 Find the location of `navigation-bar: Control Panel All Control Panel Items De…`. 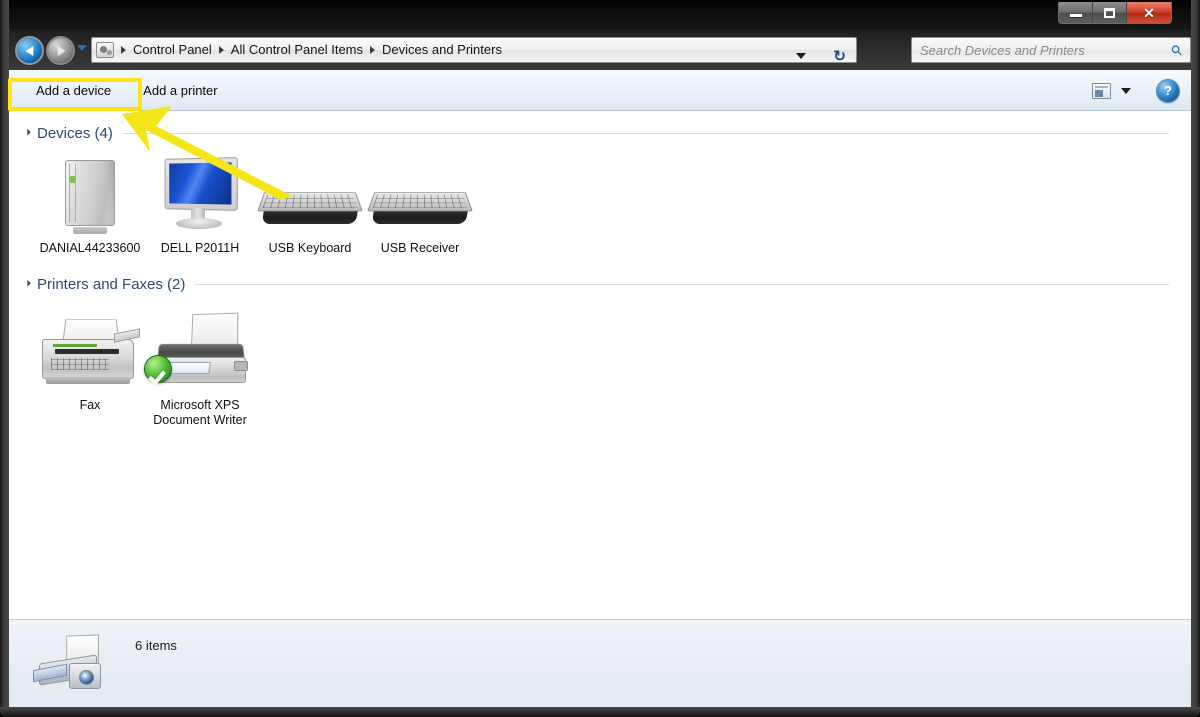

navigation-bar: Control Panel All Control Panel Items De… is located at coordinates (600, 50).